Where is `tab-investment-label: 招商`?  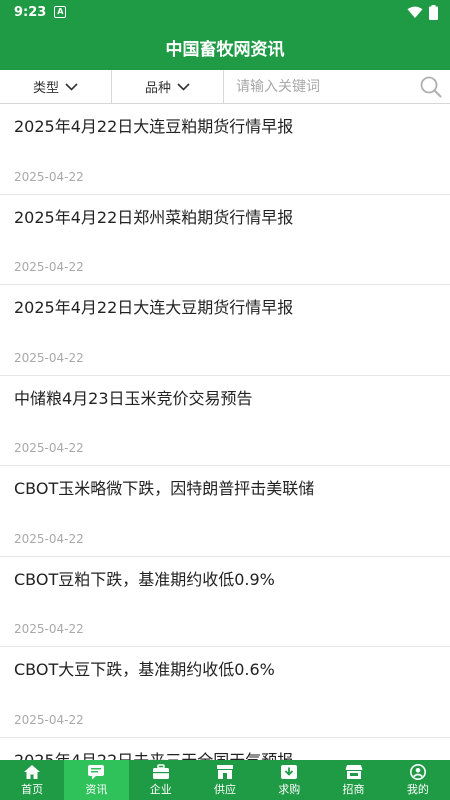
tab-investment-label: 招商 is located at coordinates (353, 789).